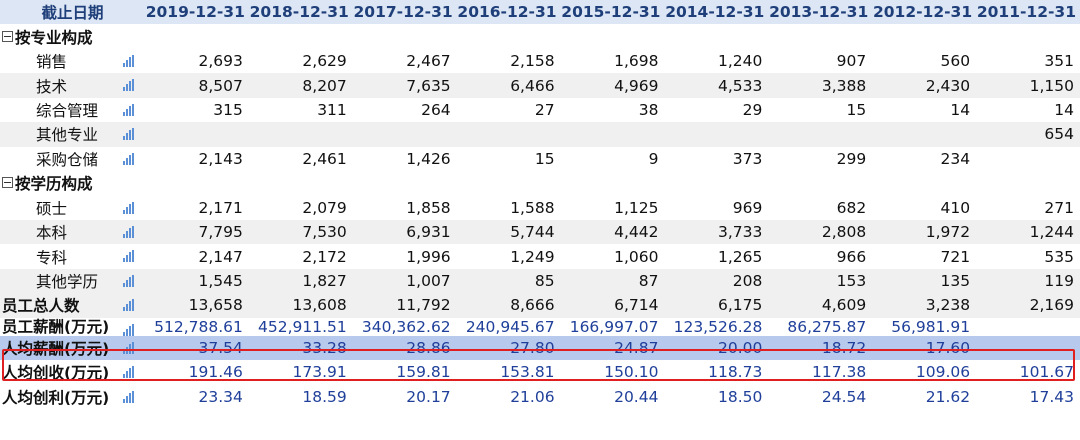 This screenshot has width=1080, height=440. I want to click on value-cell: 1,972, so click(924, 232).